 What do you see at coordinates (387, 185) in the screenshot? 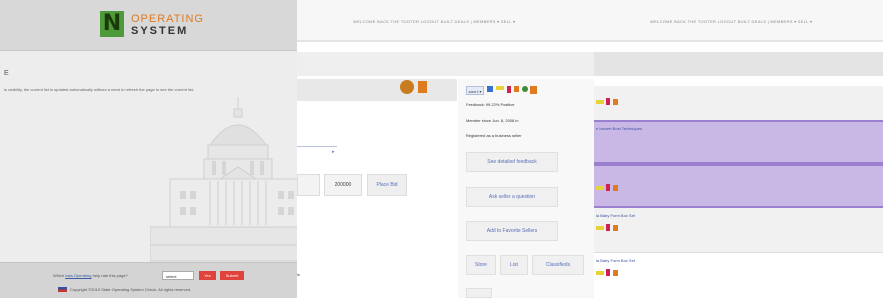
I see `place-bid-button: Place Bid` at bounding box center [387, 185].